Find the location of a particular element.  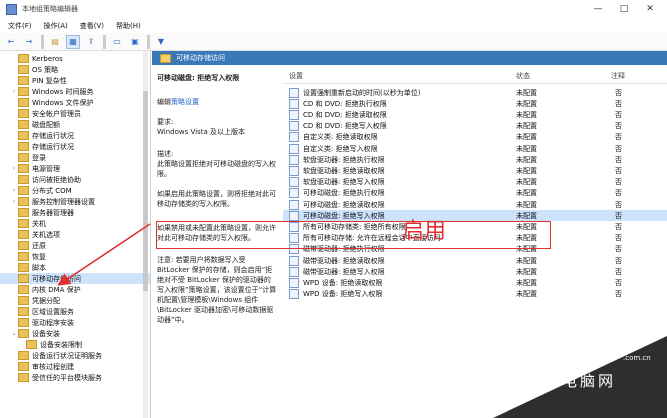

site-watermark: PConline .com.cn 太平洋电脑网 is located at coordinates (572, 377).